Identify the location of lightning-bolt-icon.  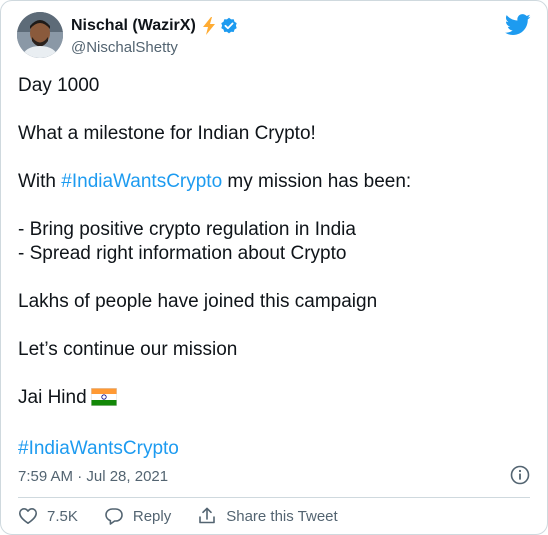
(209, 26).